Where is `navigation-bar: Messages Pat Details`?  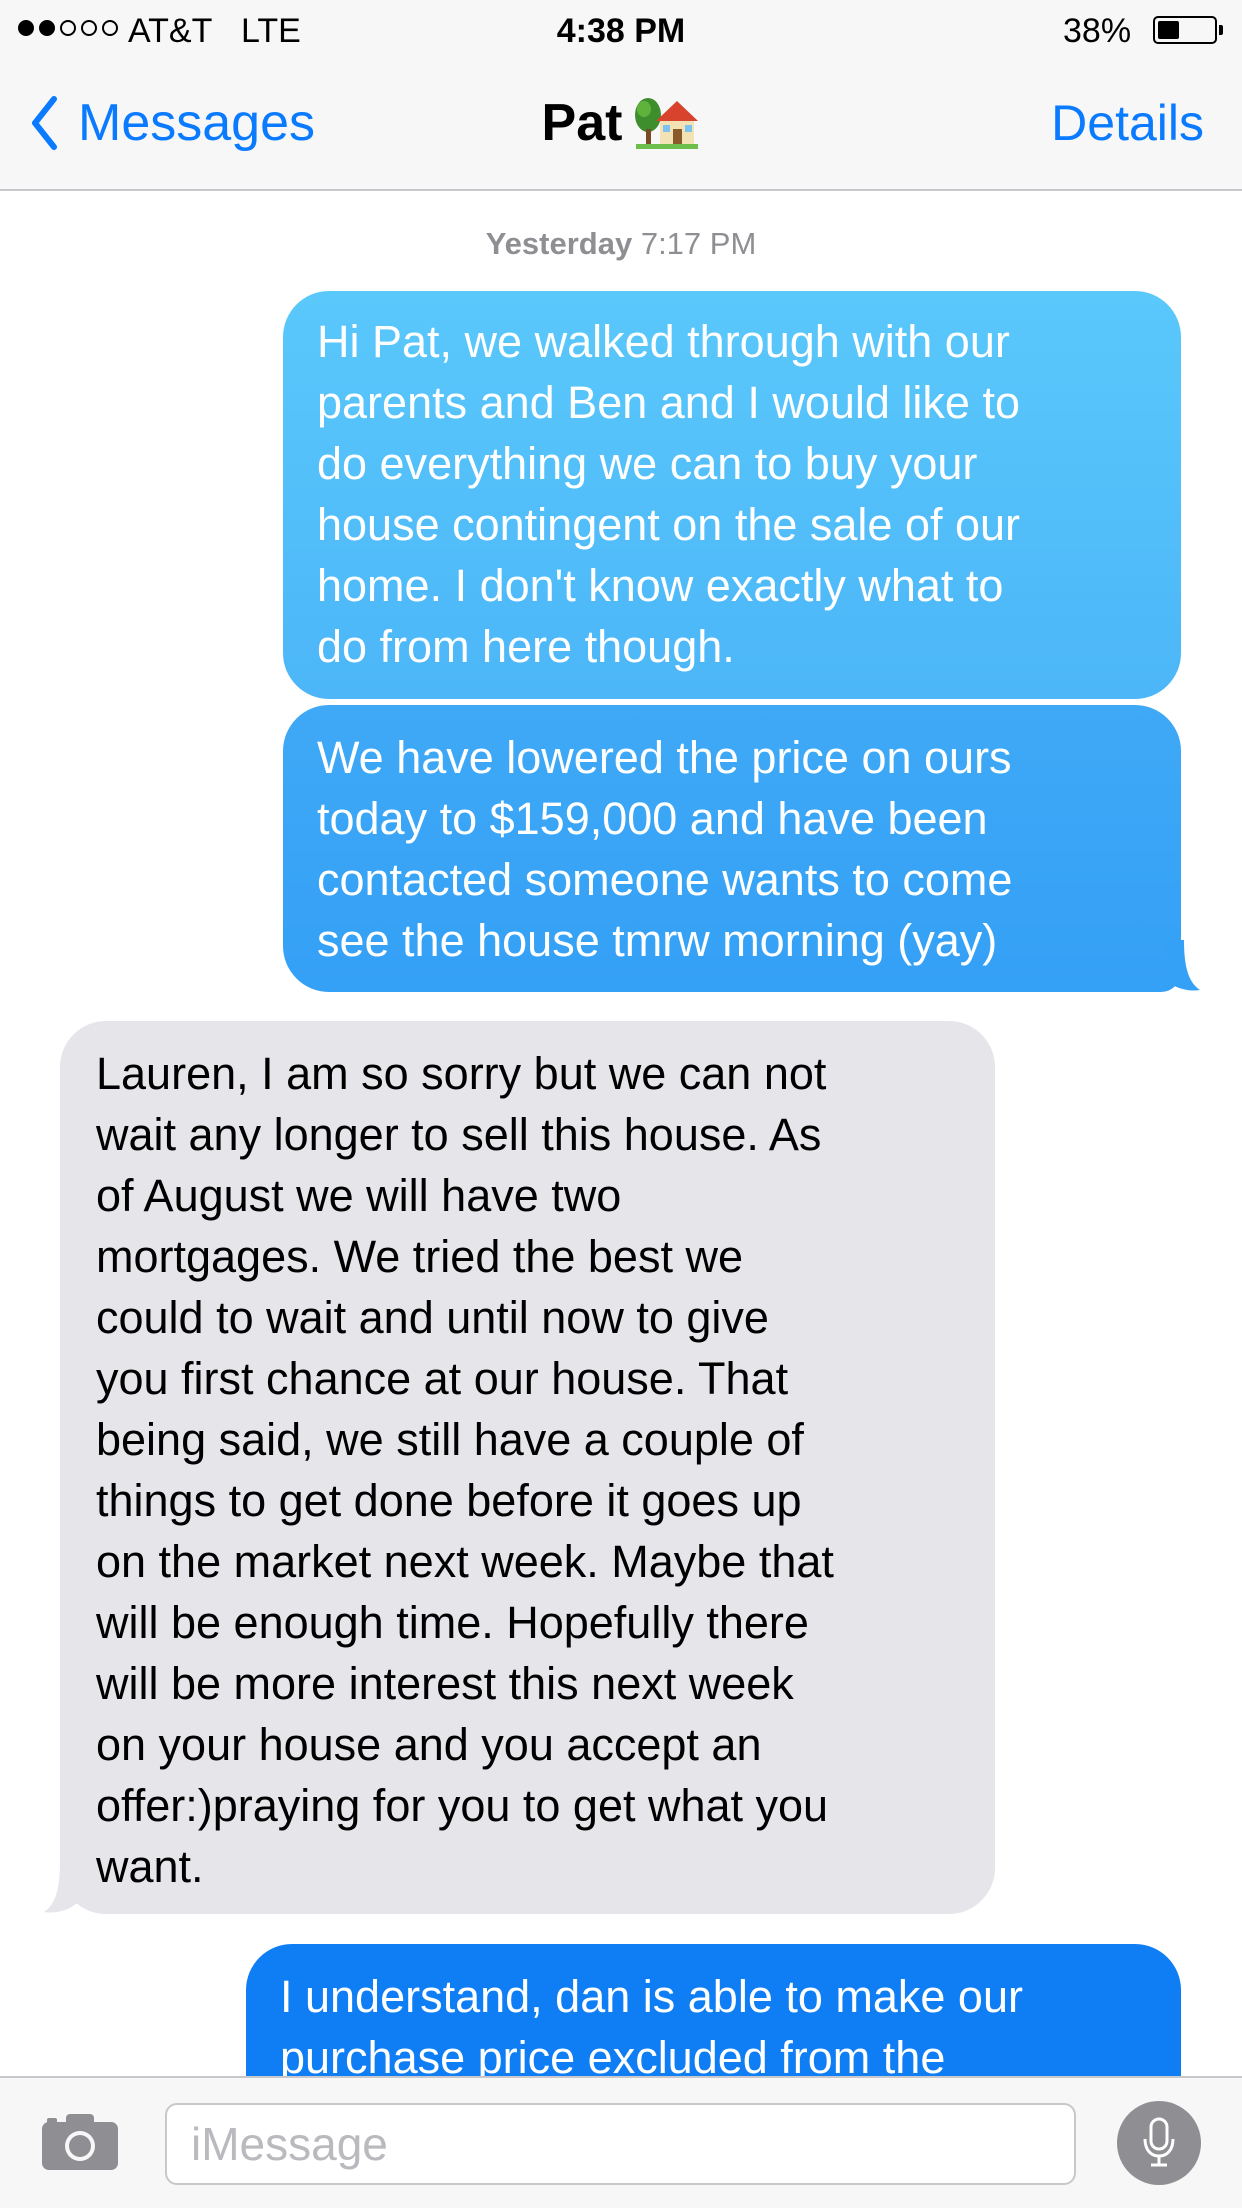
navigation-bar: Messages Pat Details is located at coordinates (621, 126).